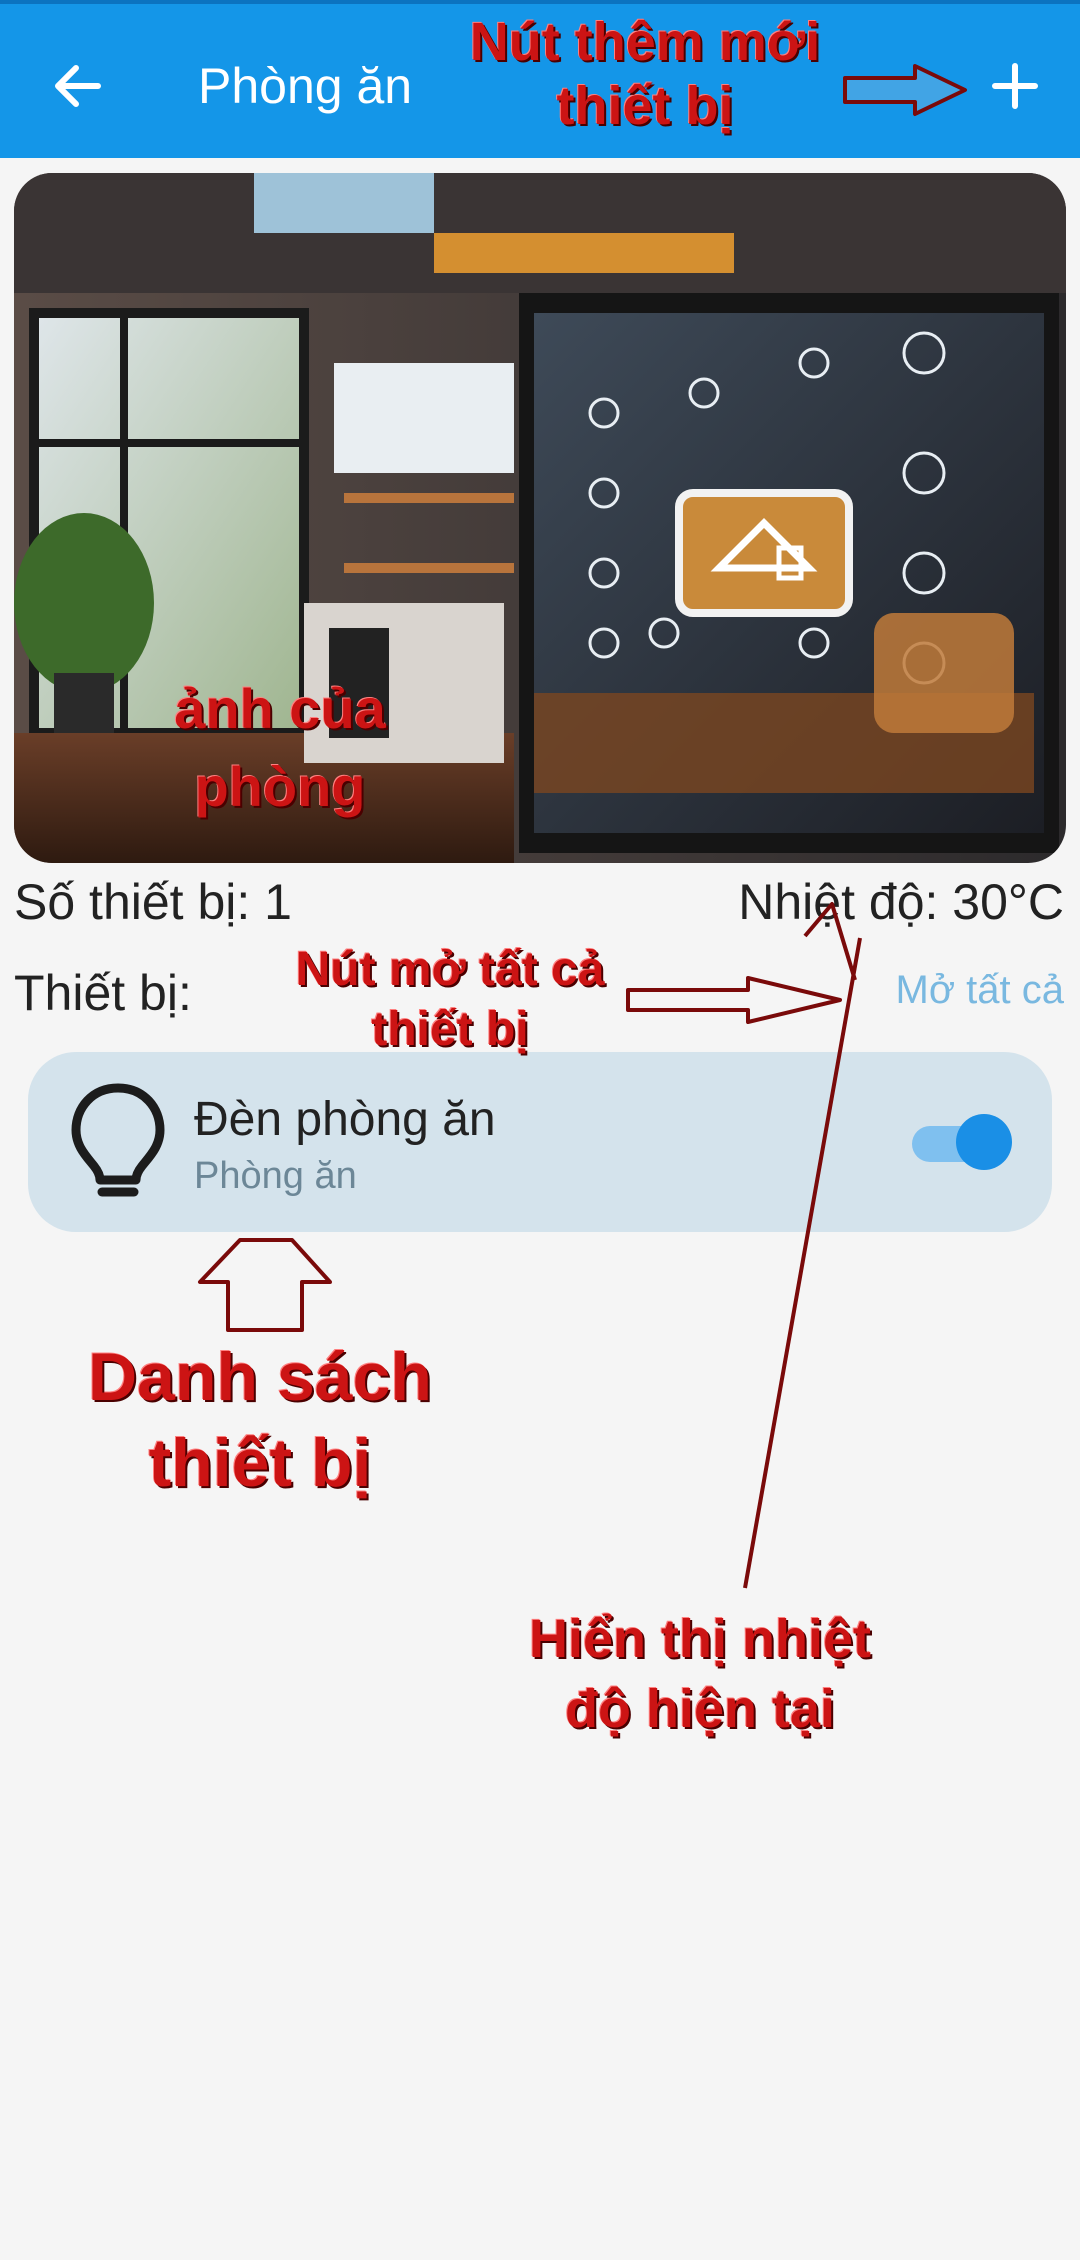 This screenshot has height=2260, width=1080. I want to click on annotation-device-list: Danh sách thiết bị, so click(260, 1420).